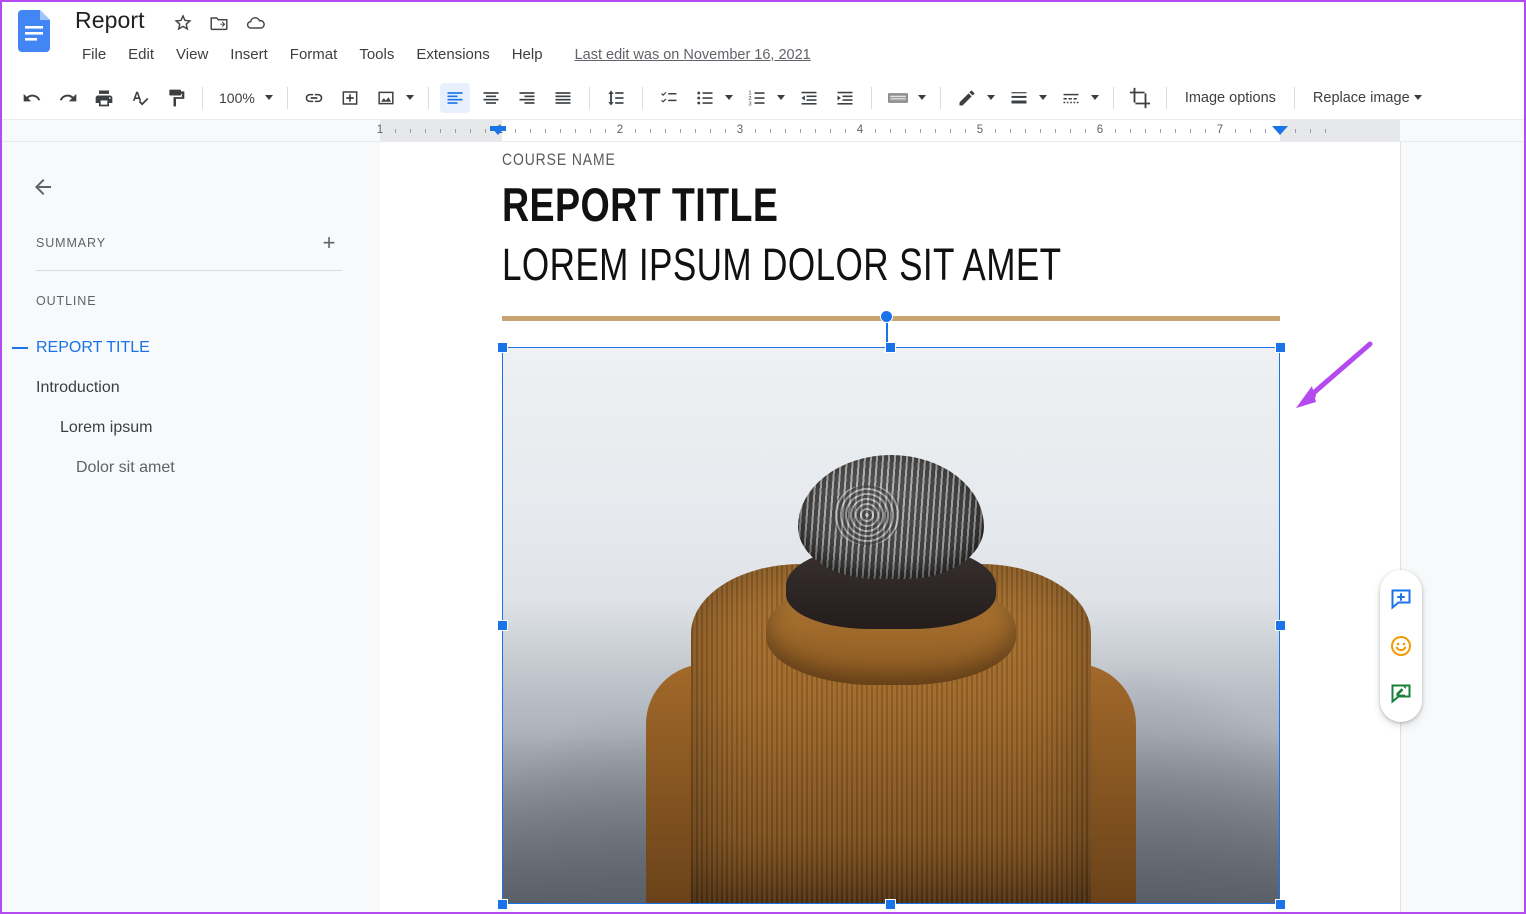 The width and height of the screenshot is (1526, 914). Describe the element at coordinates (1401, 693) in the screenshot. I see `suggest-edit-icon` at that location.